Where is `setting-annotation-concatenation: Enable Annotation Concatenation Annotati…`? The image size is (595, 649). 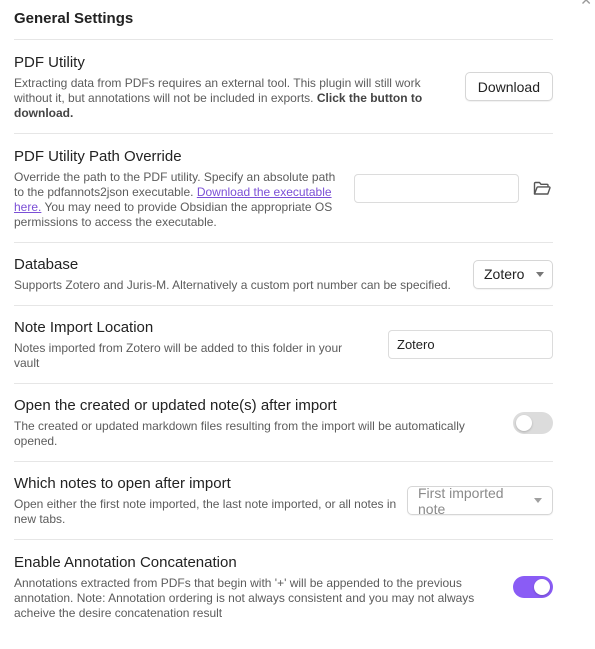 setting-annotation-concatenation: Enable Annotation Concatenation Annotati… is located at coordinates (283, 587).